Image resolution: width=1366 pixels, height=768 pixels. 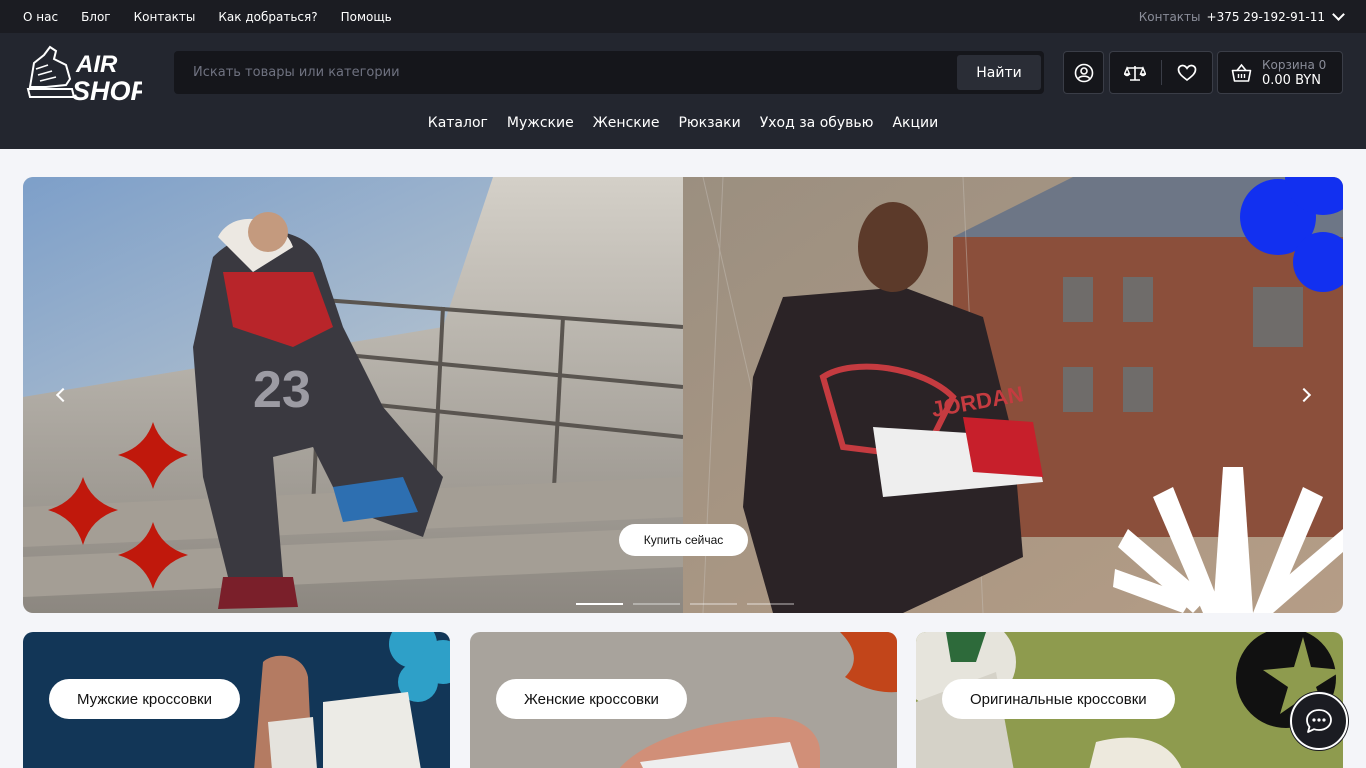 I want to click on category-label-original: Оригинальные кроссовки, so click(x=1058, y=699).